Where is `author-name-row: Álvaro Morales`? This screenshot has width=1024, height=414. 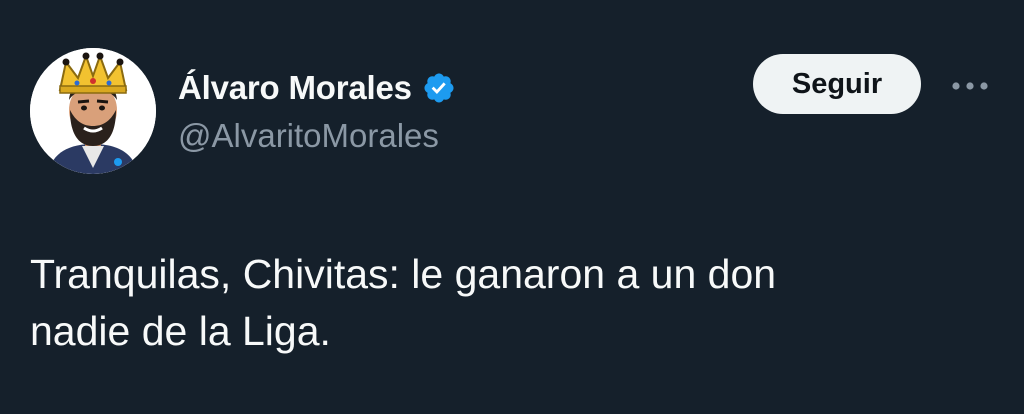 author-name-row: Álvaro Morales is located at coordinates (317, 88).